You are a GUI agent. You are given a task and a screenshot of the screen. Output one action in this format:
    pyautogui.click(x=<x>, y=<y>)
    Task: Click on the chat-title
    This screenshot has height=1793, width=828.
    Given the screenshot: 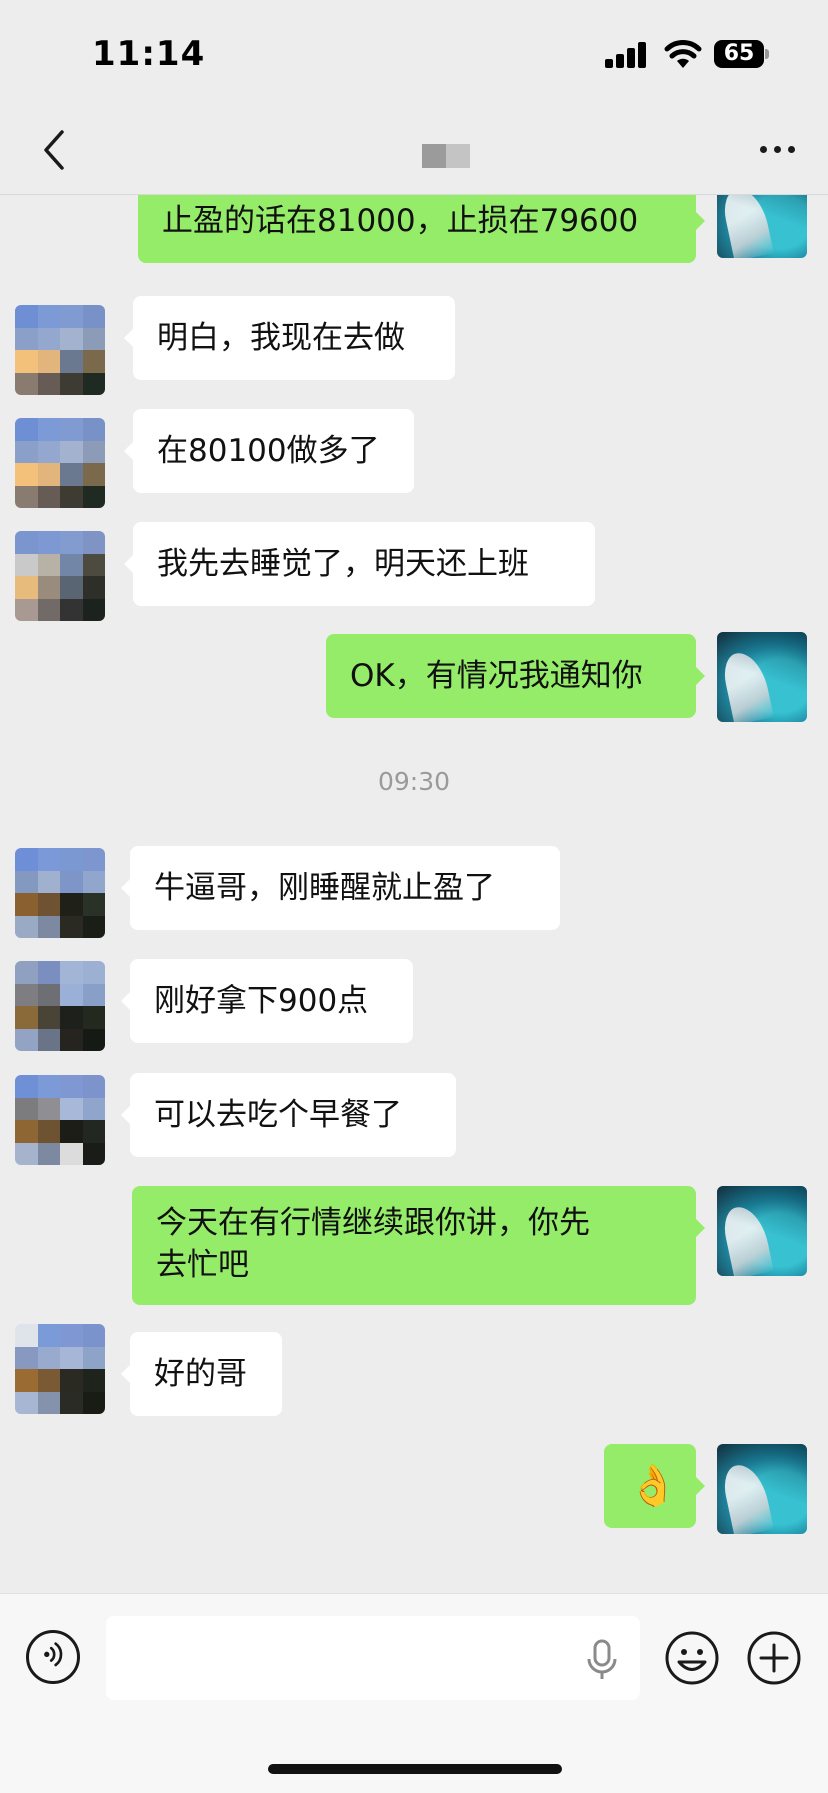 What is the action you would take?
    pyautogui.click(x=446, y=156)
    